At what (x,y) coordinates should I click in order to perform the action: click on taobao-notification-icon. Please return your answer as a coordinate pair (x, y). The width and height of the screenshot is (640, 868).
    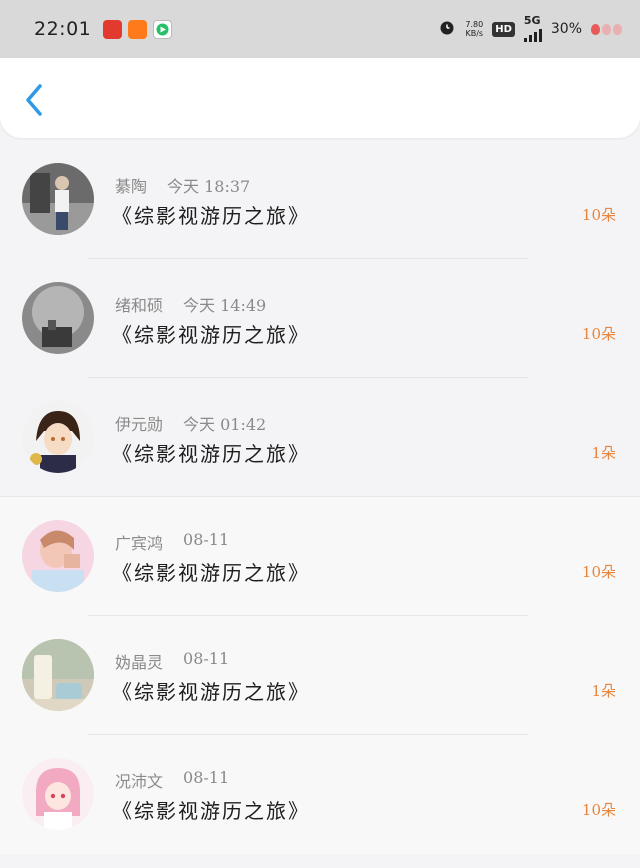
    Looking at the image, I should click on (138, 29).